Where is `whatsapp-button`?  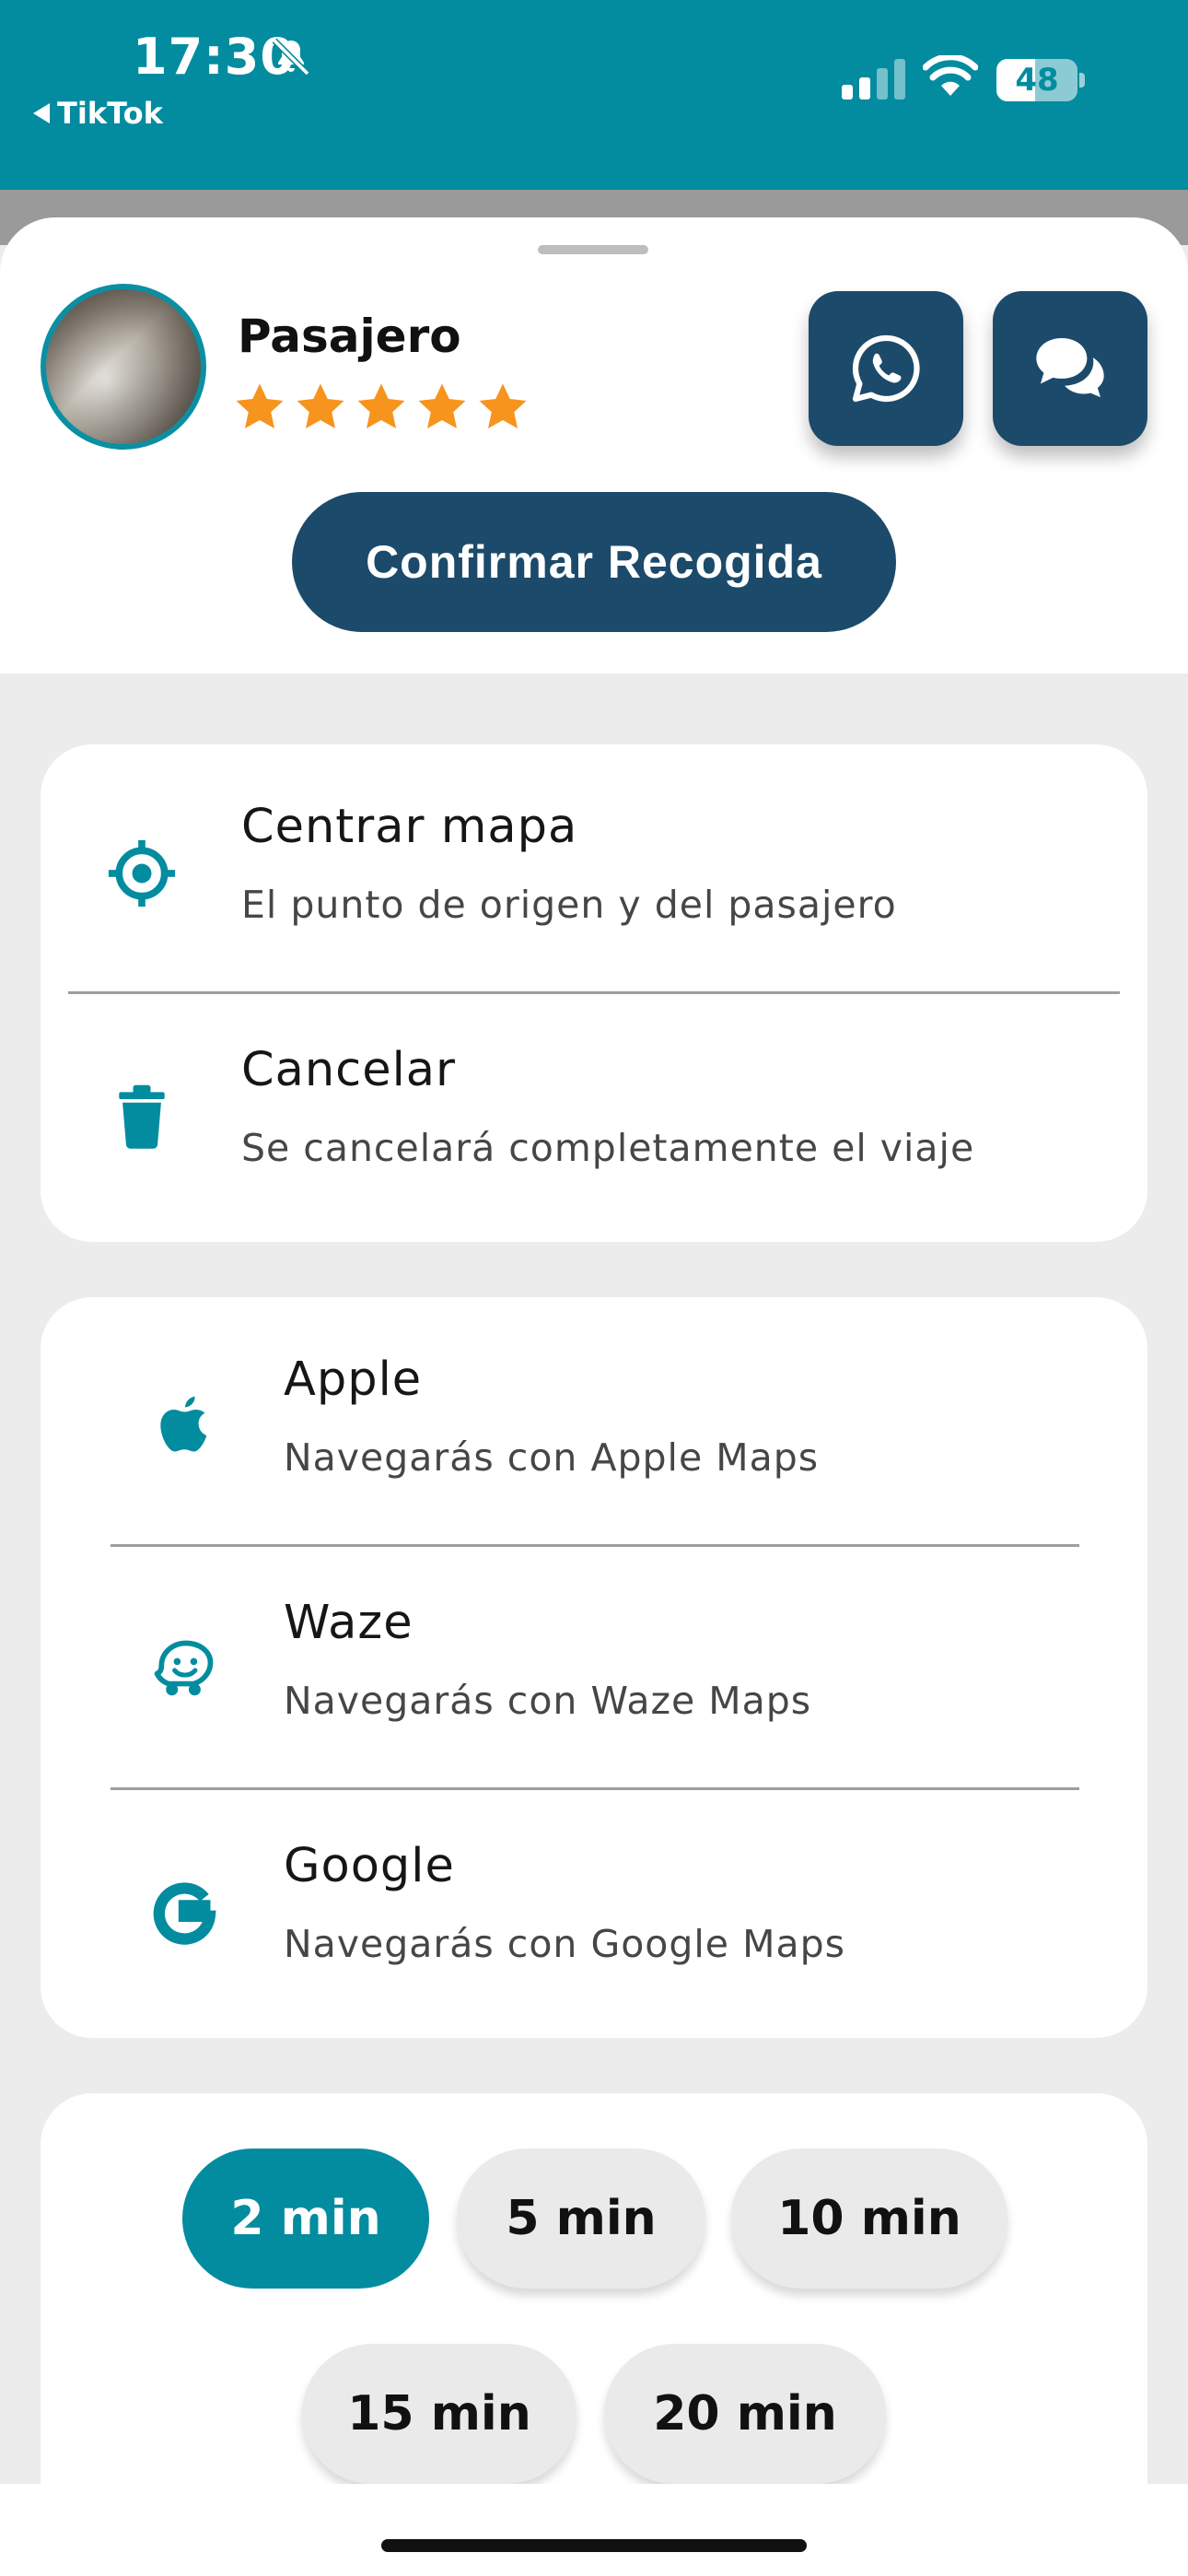
whatsapp-button is located at coordinates (886, 368).